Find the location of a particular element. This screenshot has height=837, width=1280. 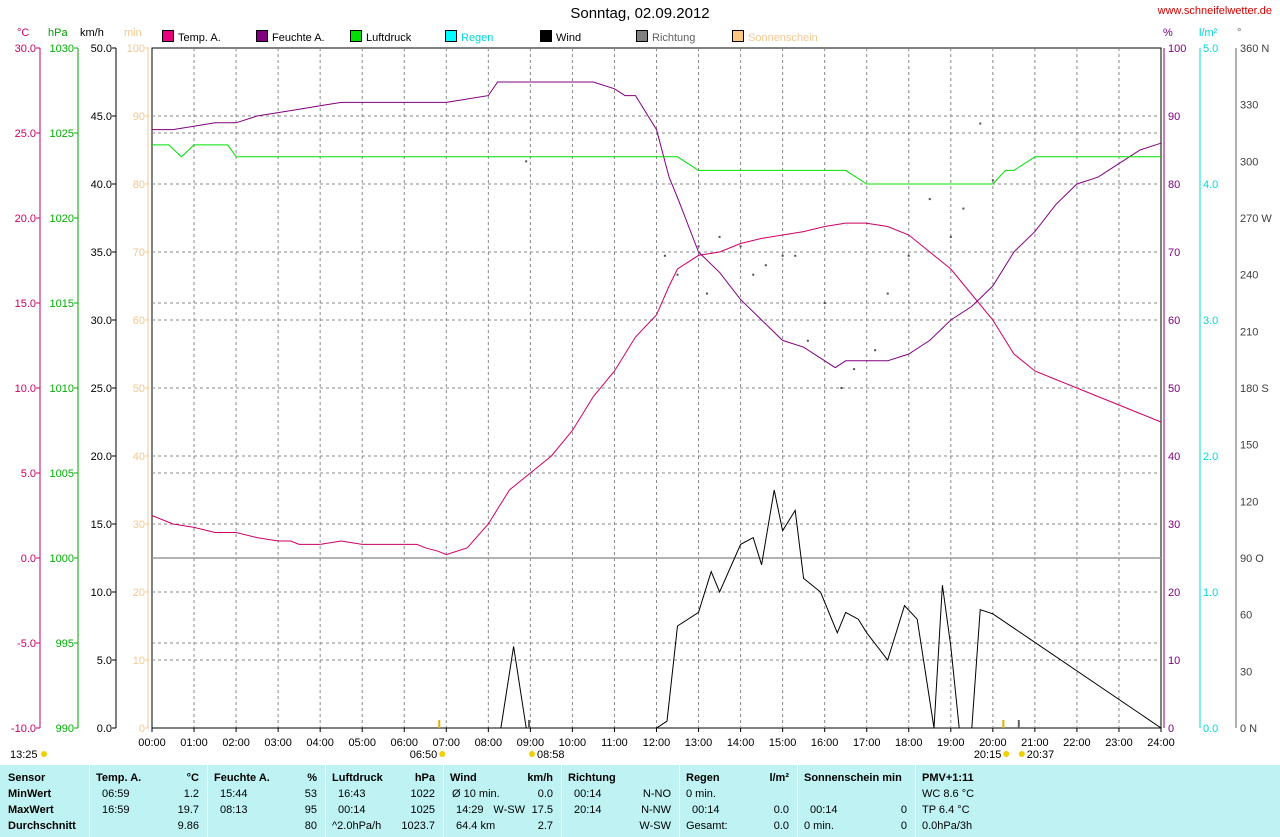

wind-tick-label: 30.0 is located at coordinates (101, 321).